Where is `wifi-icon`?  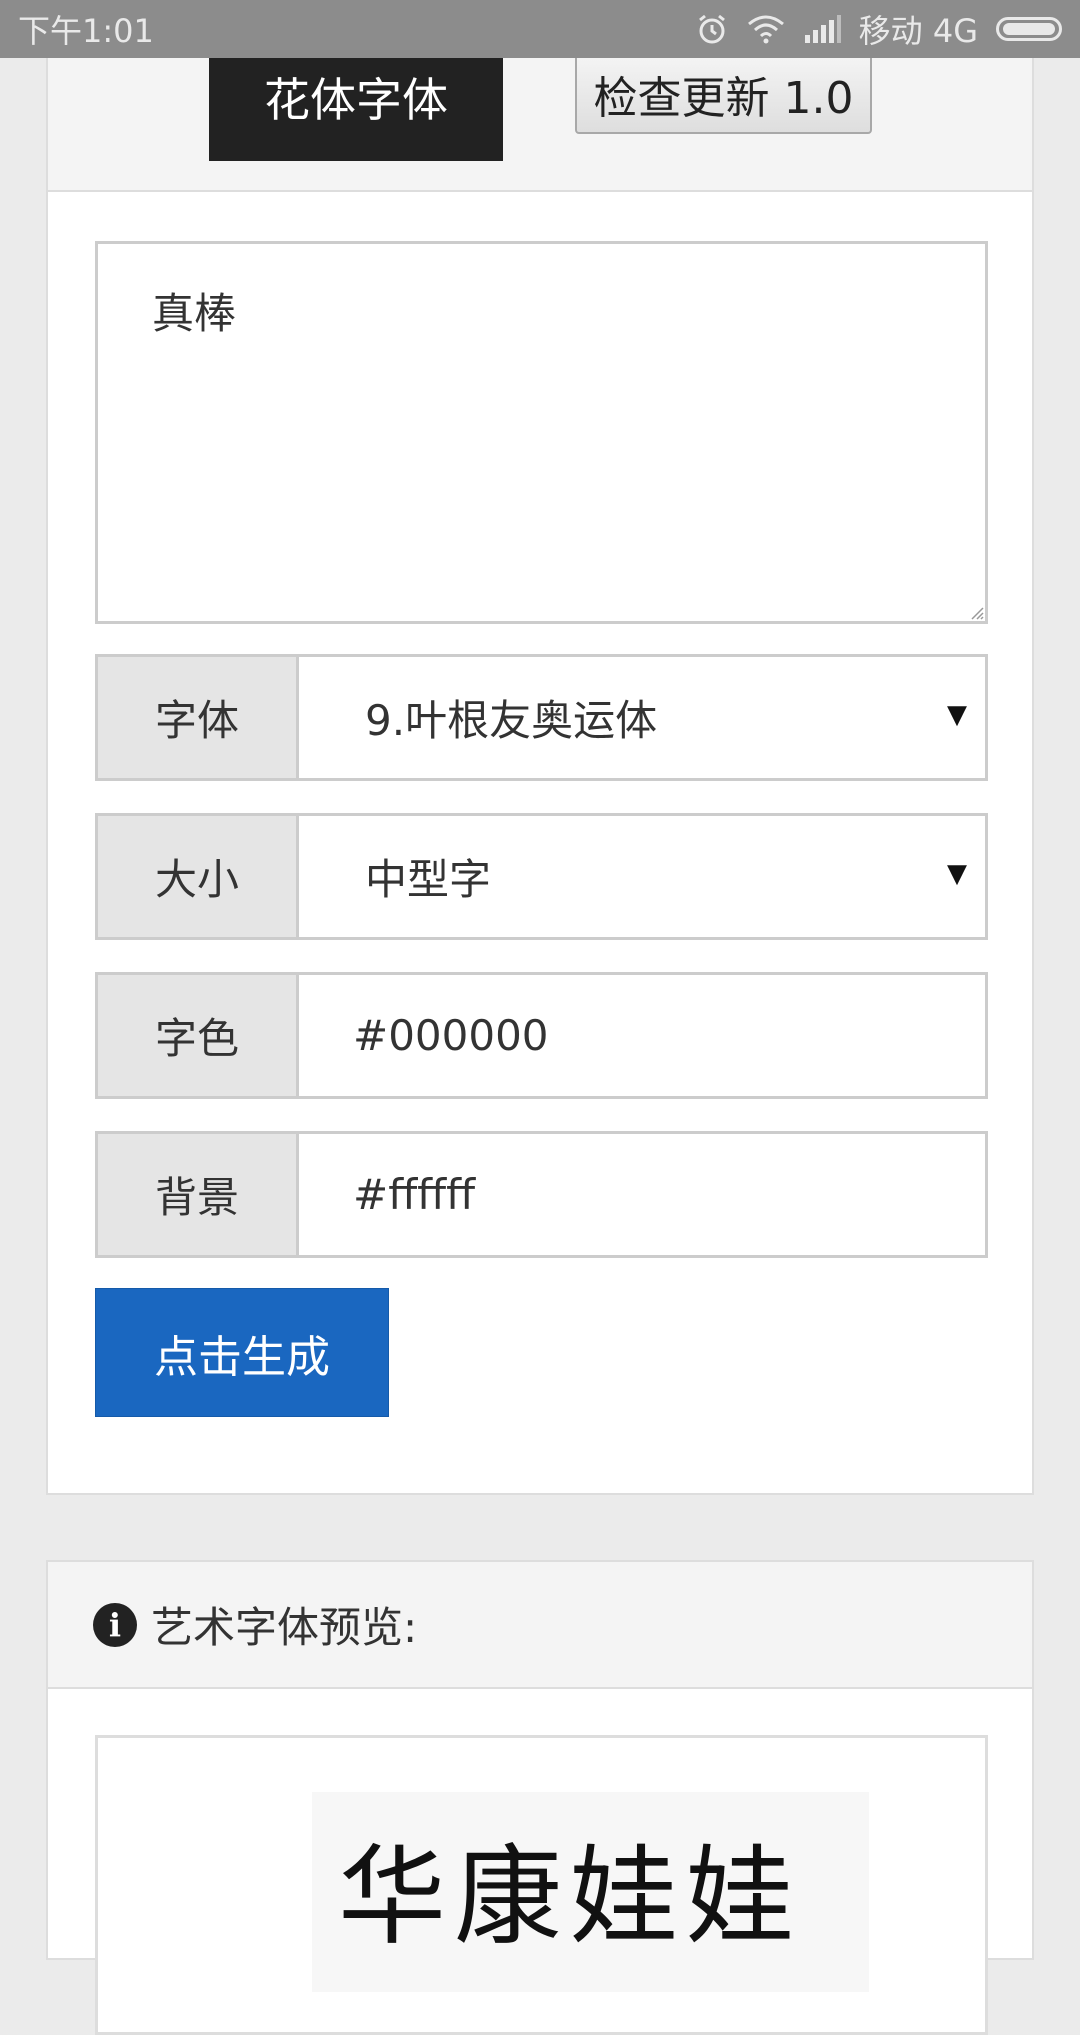
wifi-icon is located at coordinates (765, 29).